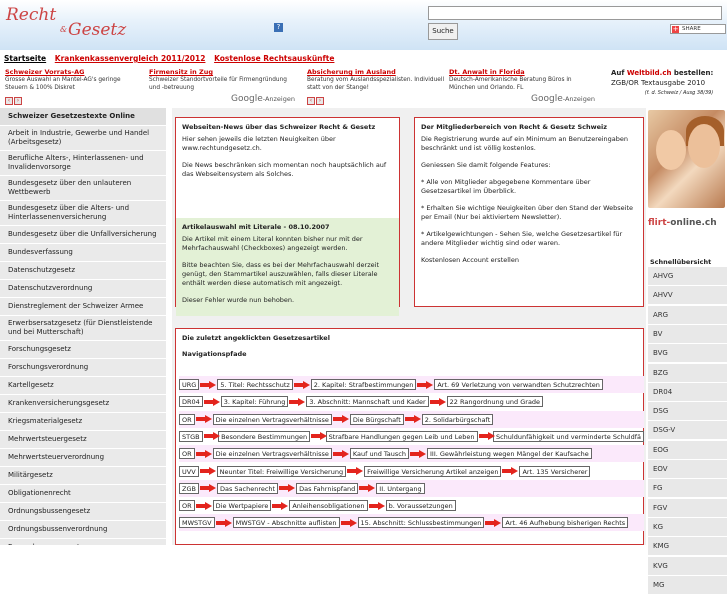 The image size is (727, 594). Describe the element at coordinates (687, 314) in the screenshot. I see `quick-link: ARG` at that location.